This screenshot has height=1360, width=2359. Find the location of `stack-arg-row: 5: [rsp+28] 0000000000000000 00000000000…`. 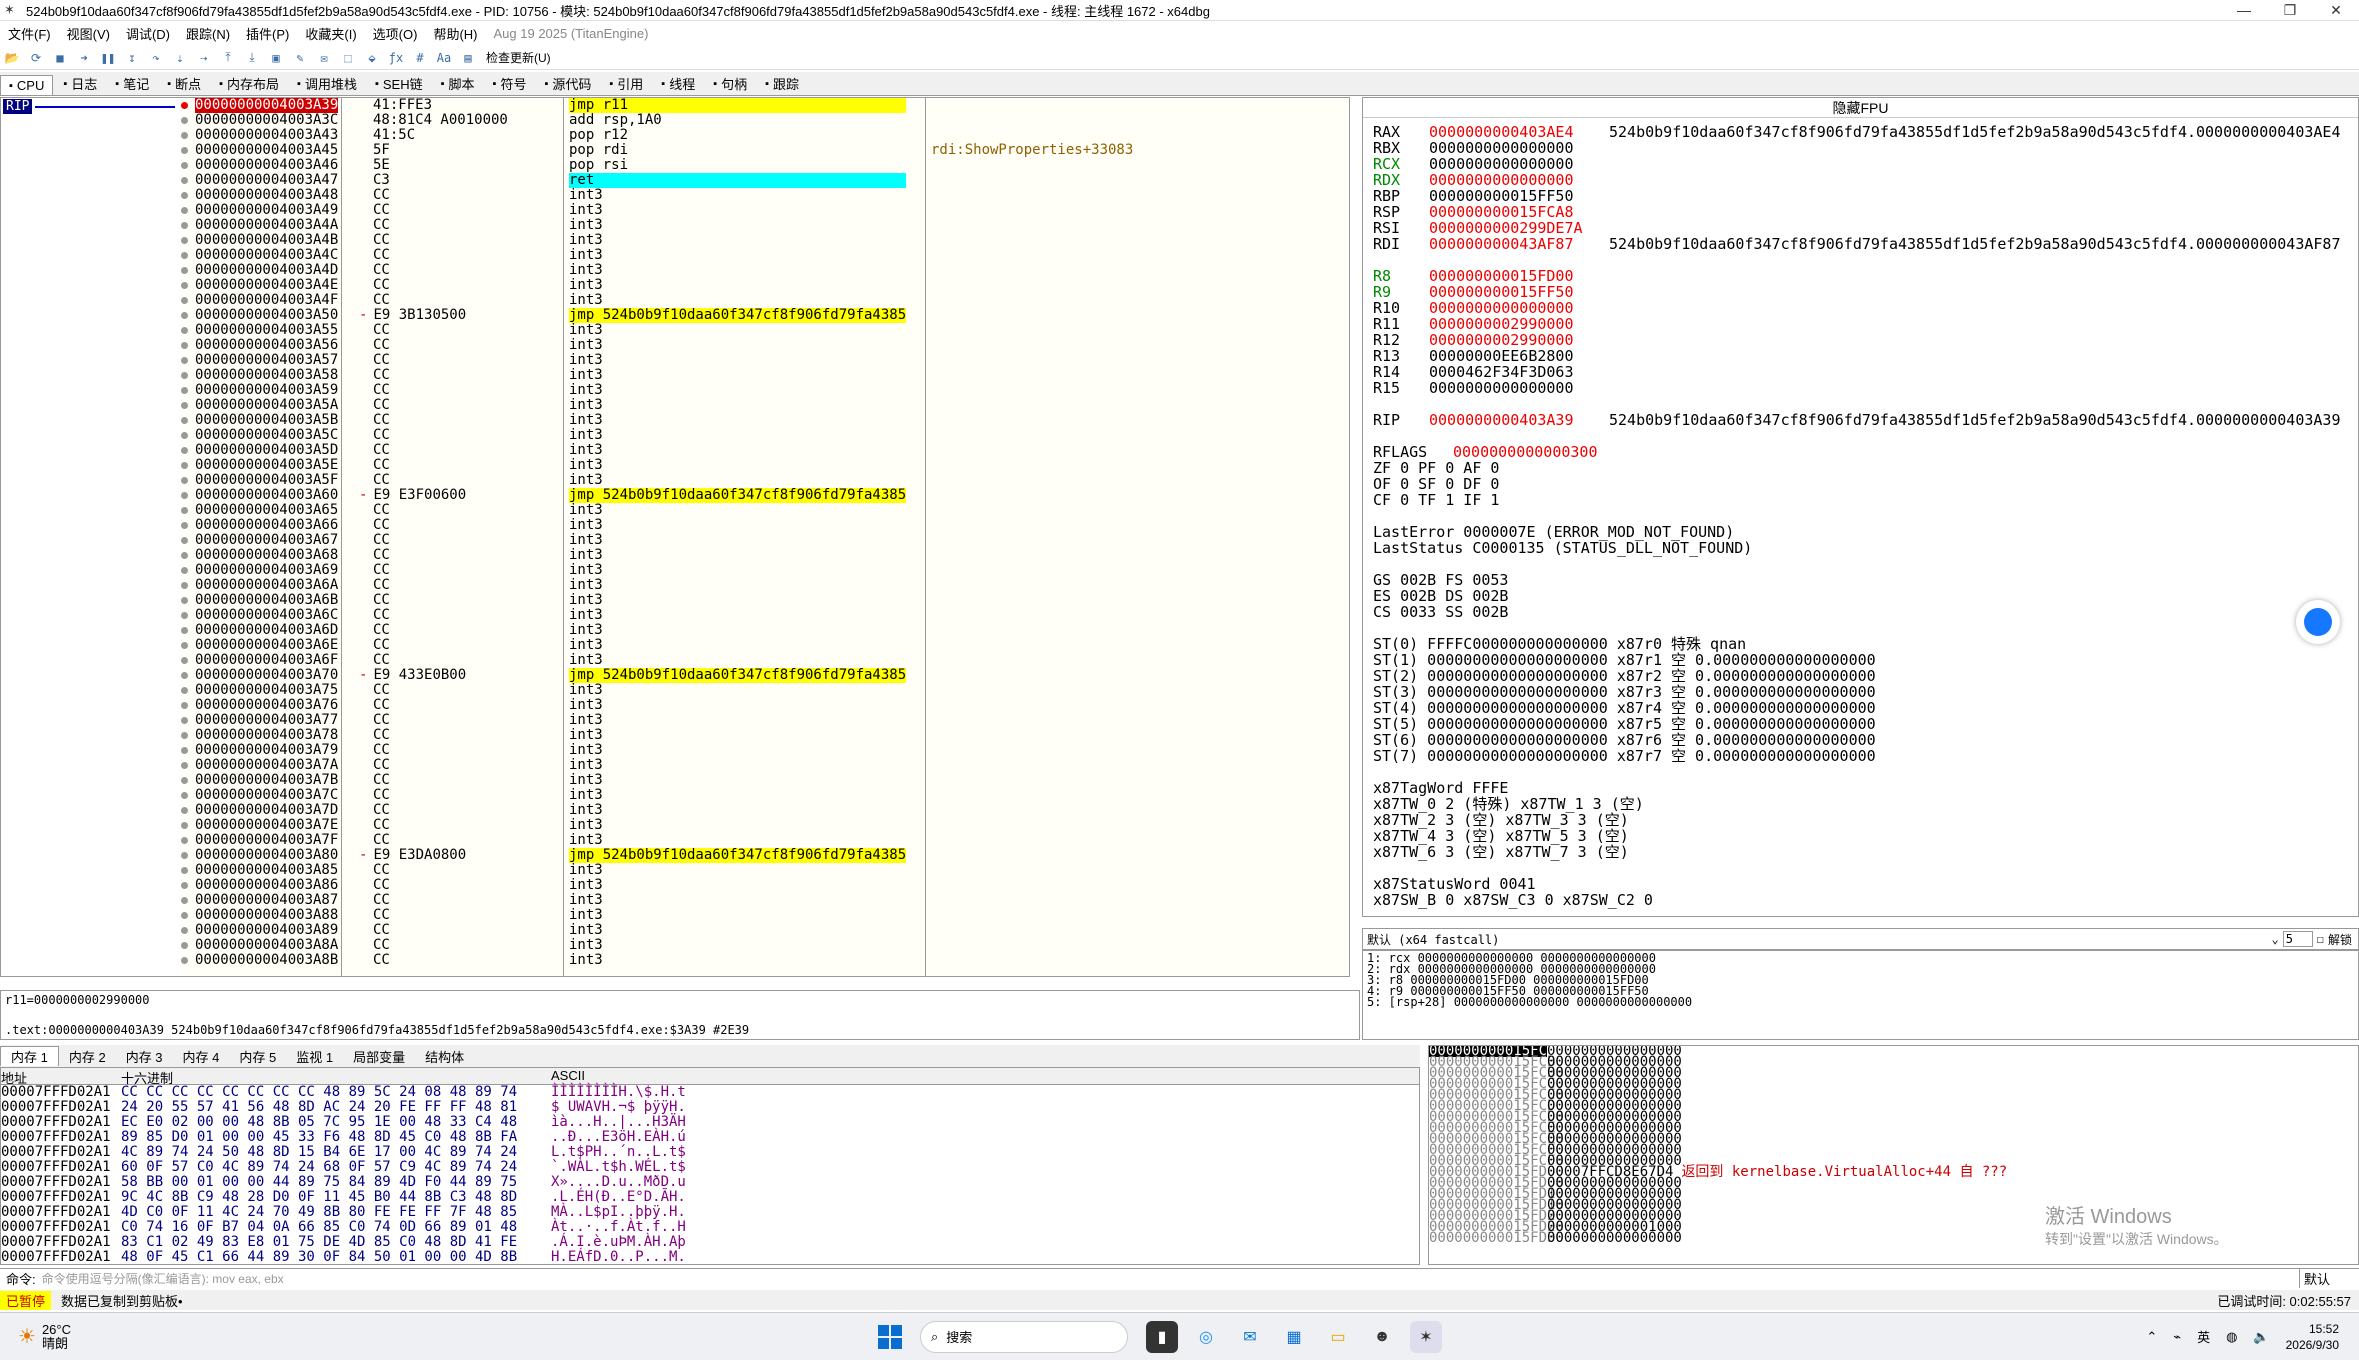

stack-arg-row: 5: [rsp+28] 0000000000000000 00000000000… is located at coordinates (1860, 1002).